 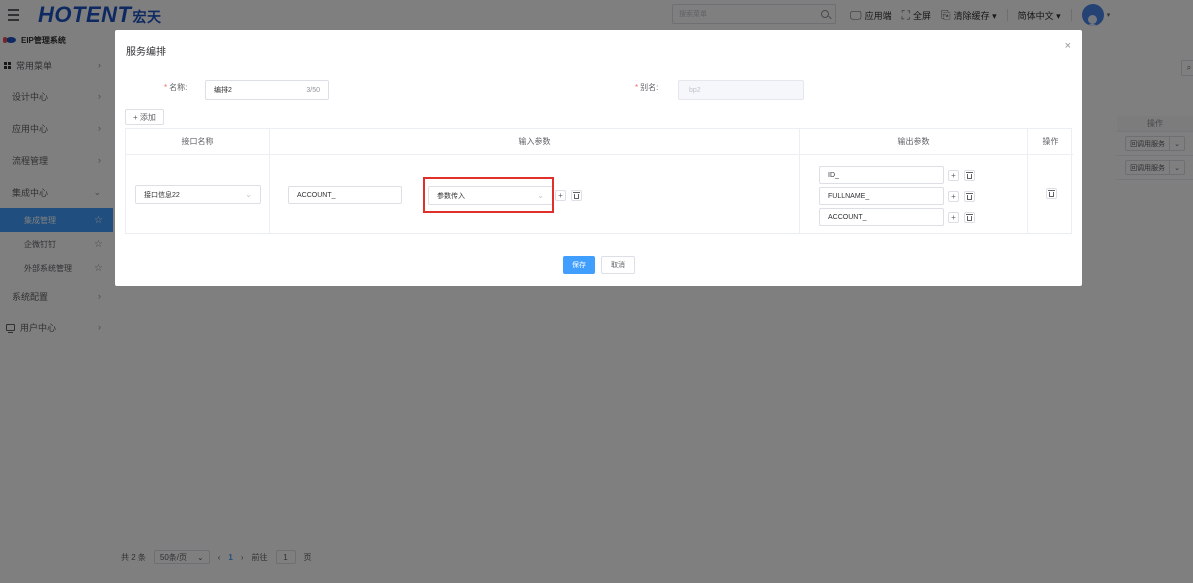 What do you see at coordinates (618, 265) in the screenshot?
I see `cancel-button: 取消` at bounding box center [618, 265].